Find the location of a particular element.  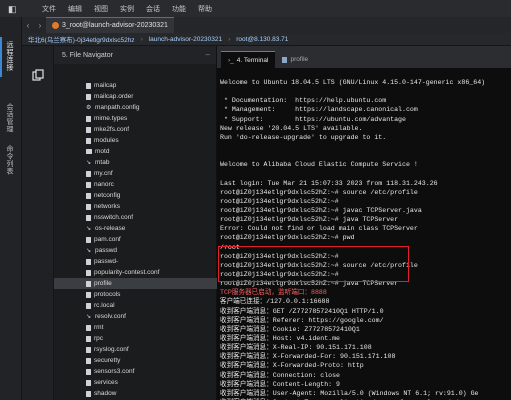

copy-icon is located at coordinates (38, 75).